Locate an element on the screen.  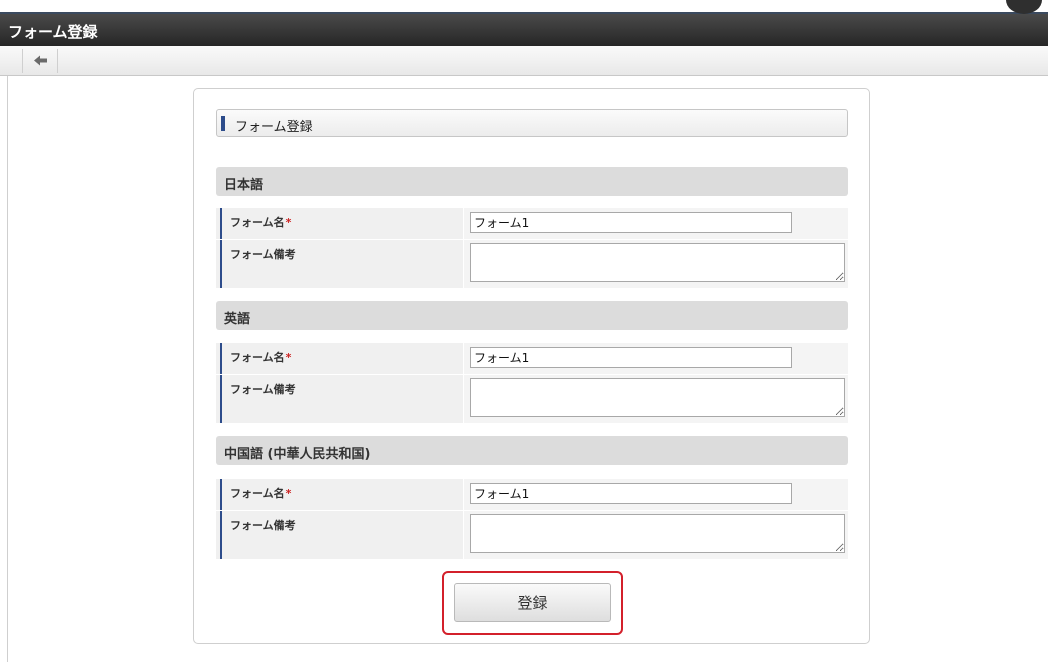
language-header-en: 英語 is located at coordinates (532, 315).